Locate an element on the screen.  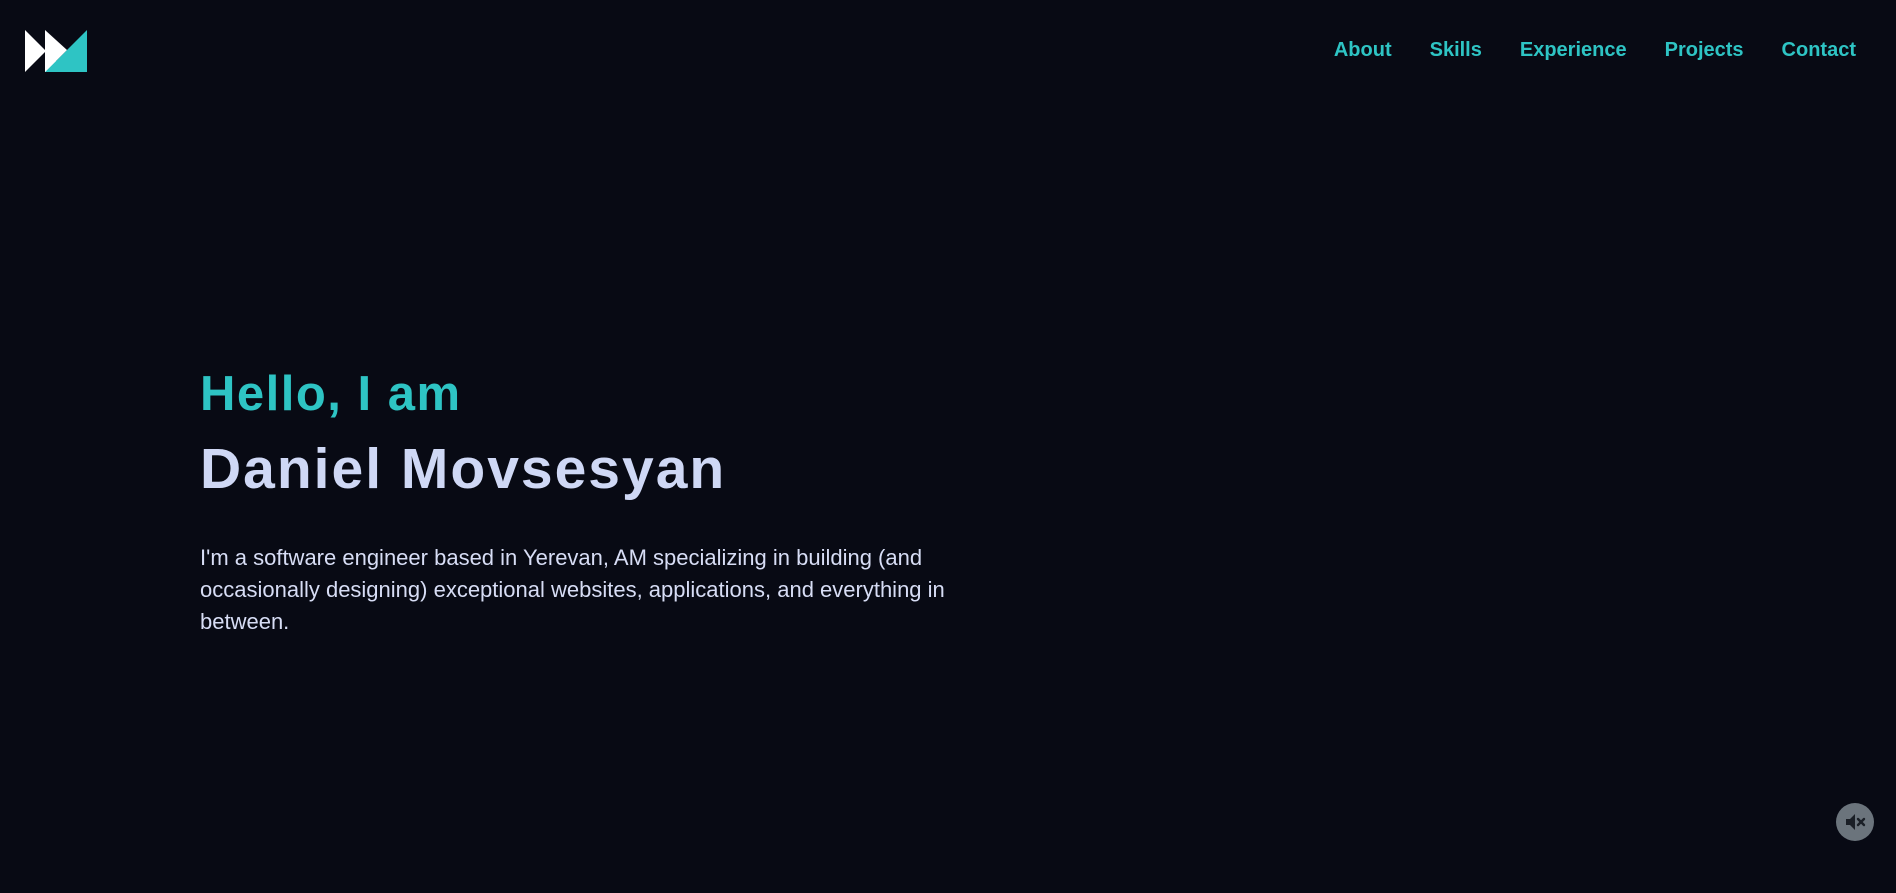
speaker-muted-icon is located at coordinates (1856, 822).